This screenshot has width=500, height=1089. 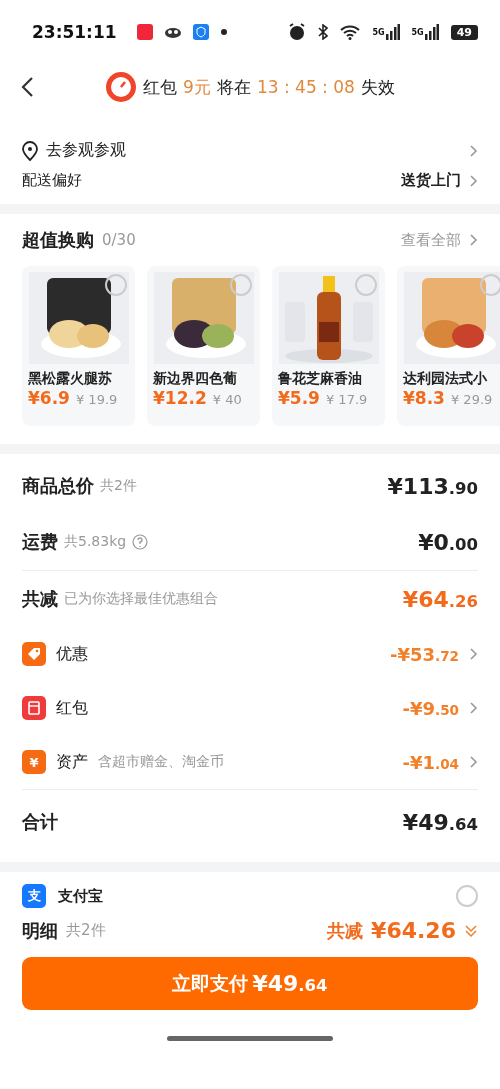 What do you see at coordinates (448, 346) in the screenshot?
I see `product-card: 达利园法式小 ¥8.3 ¥ 29.9` at bounding box center [448, 346].